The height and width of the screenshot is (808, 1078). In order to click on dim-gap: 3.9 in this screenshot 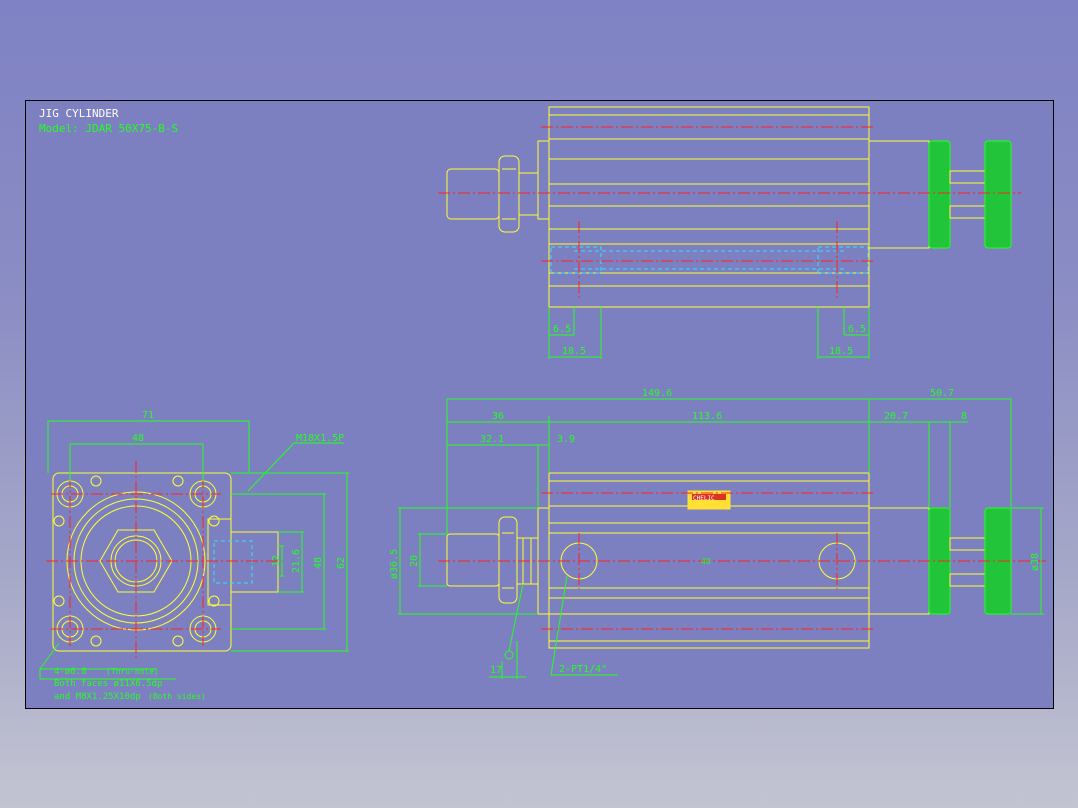, I will do `click(566, 439)`.